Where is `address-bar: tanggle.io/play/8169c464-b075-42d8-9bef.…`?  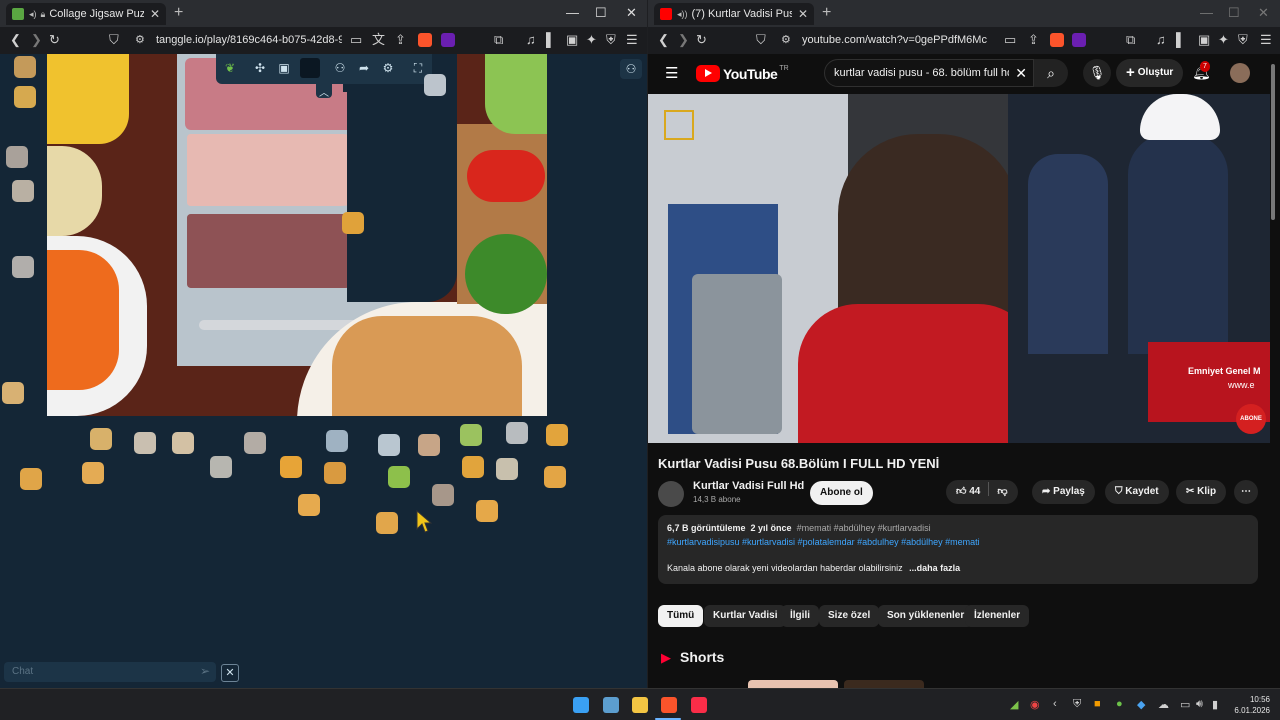 address-bar: tanggle.io/play/8169c464-b075-42d8-9bef.… is located at coordinates (249, 40).